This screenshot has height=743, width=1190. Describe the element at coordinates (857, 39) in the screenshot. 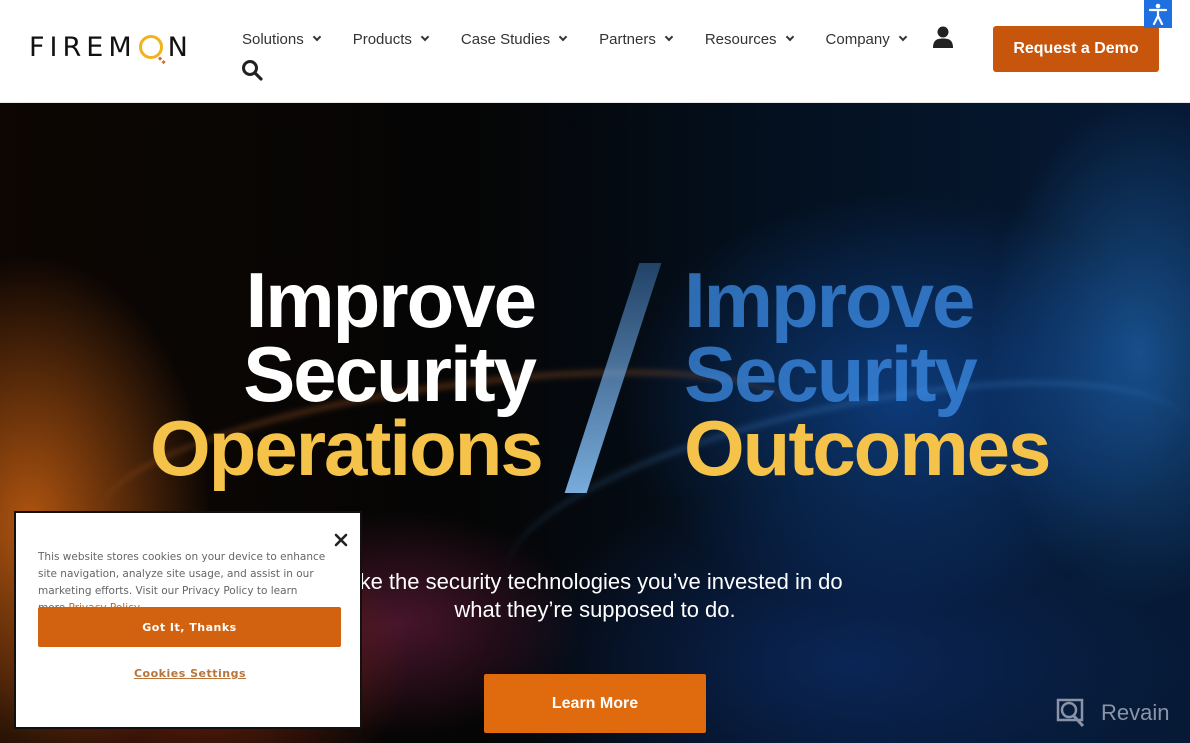

I see `nav-label: Company` at that location.